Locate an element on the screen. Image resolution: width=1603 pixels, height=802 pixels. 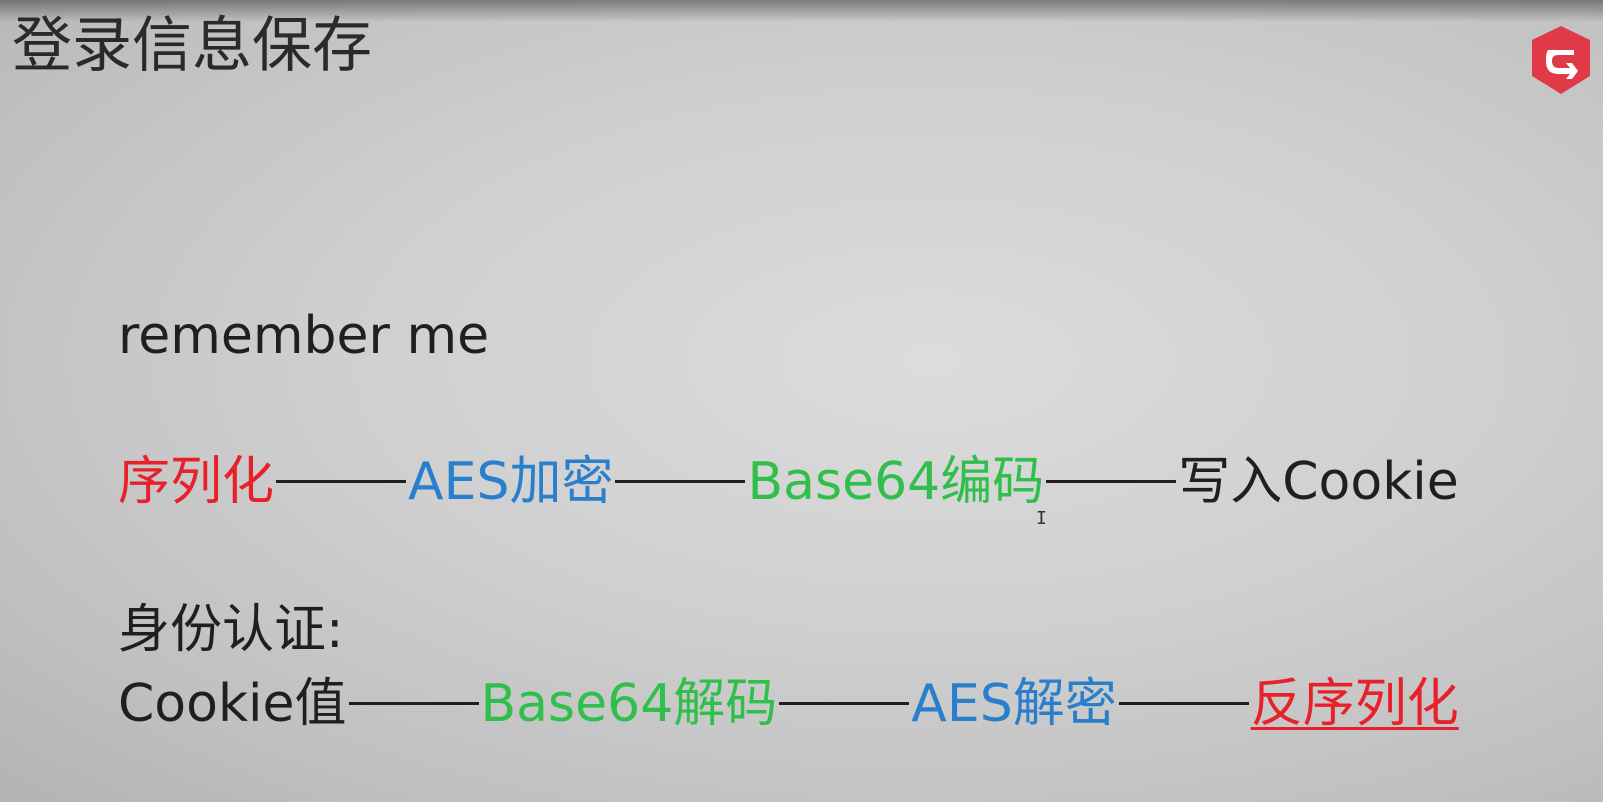
auth-label: 身份认证: is located at coordinates (231, 630).